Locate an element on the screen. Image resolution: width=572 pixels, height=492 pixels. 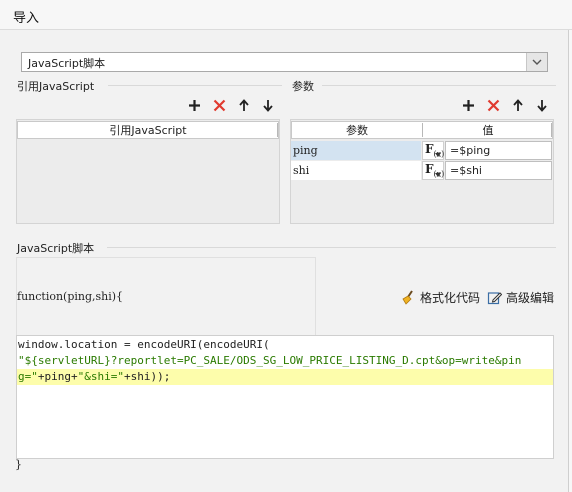
value-column-header: 值 is located at coordinates (488, 130).